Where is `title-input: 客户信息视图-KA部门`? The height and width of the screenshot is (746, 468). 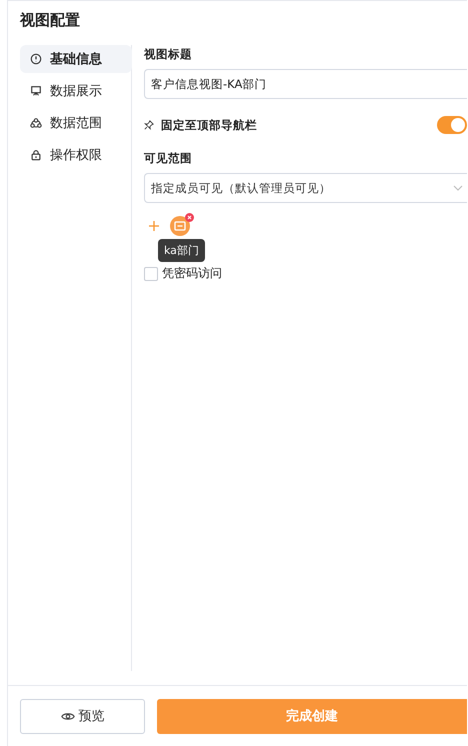
title-input: 客户信息视图-KA部门 is located at coordinates (305, 84).